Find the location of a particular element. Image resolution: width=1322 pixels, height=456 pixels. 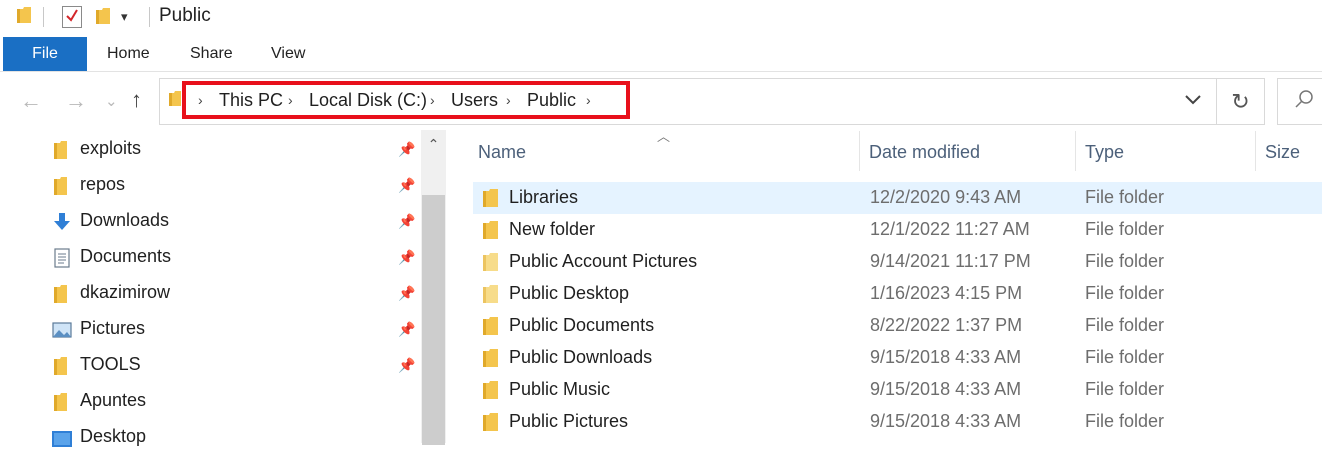

file-date: 12/2/2020 9:43 AM is located at coordinates (946, 197).